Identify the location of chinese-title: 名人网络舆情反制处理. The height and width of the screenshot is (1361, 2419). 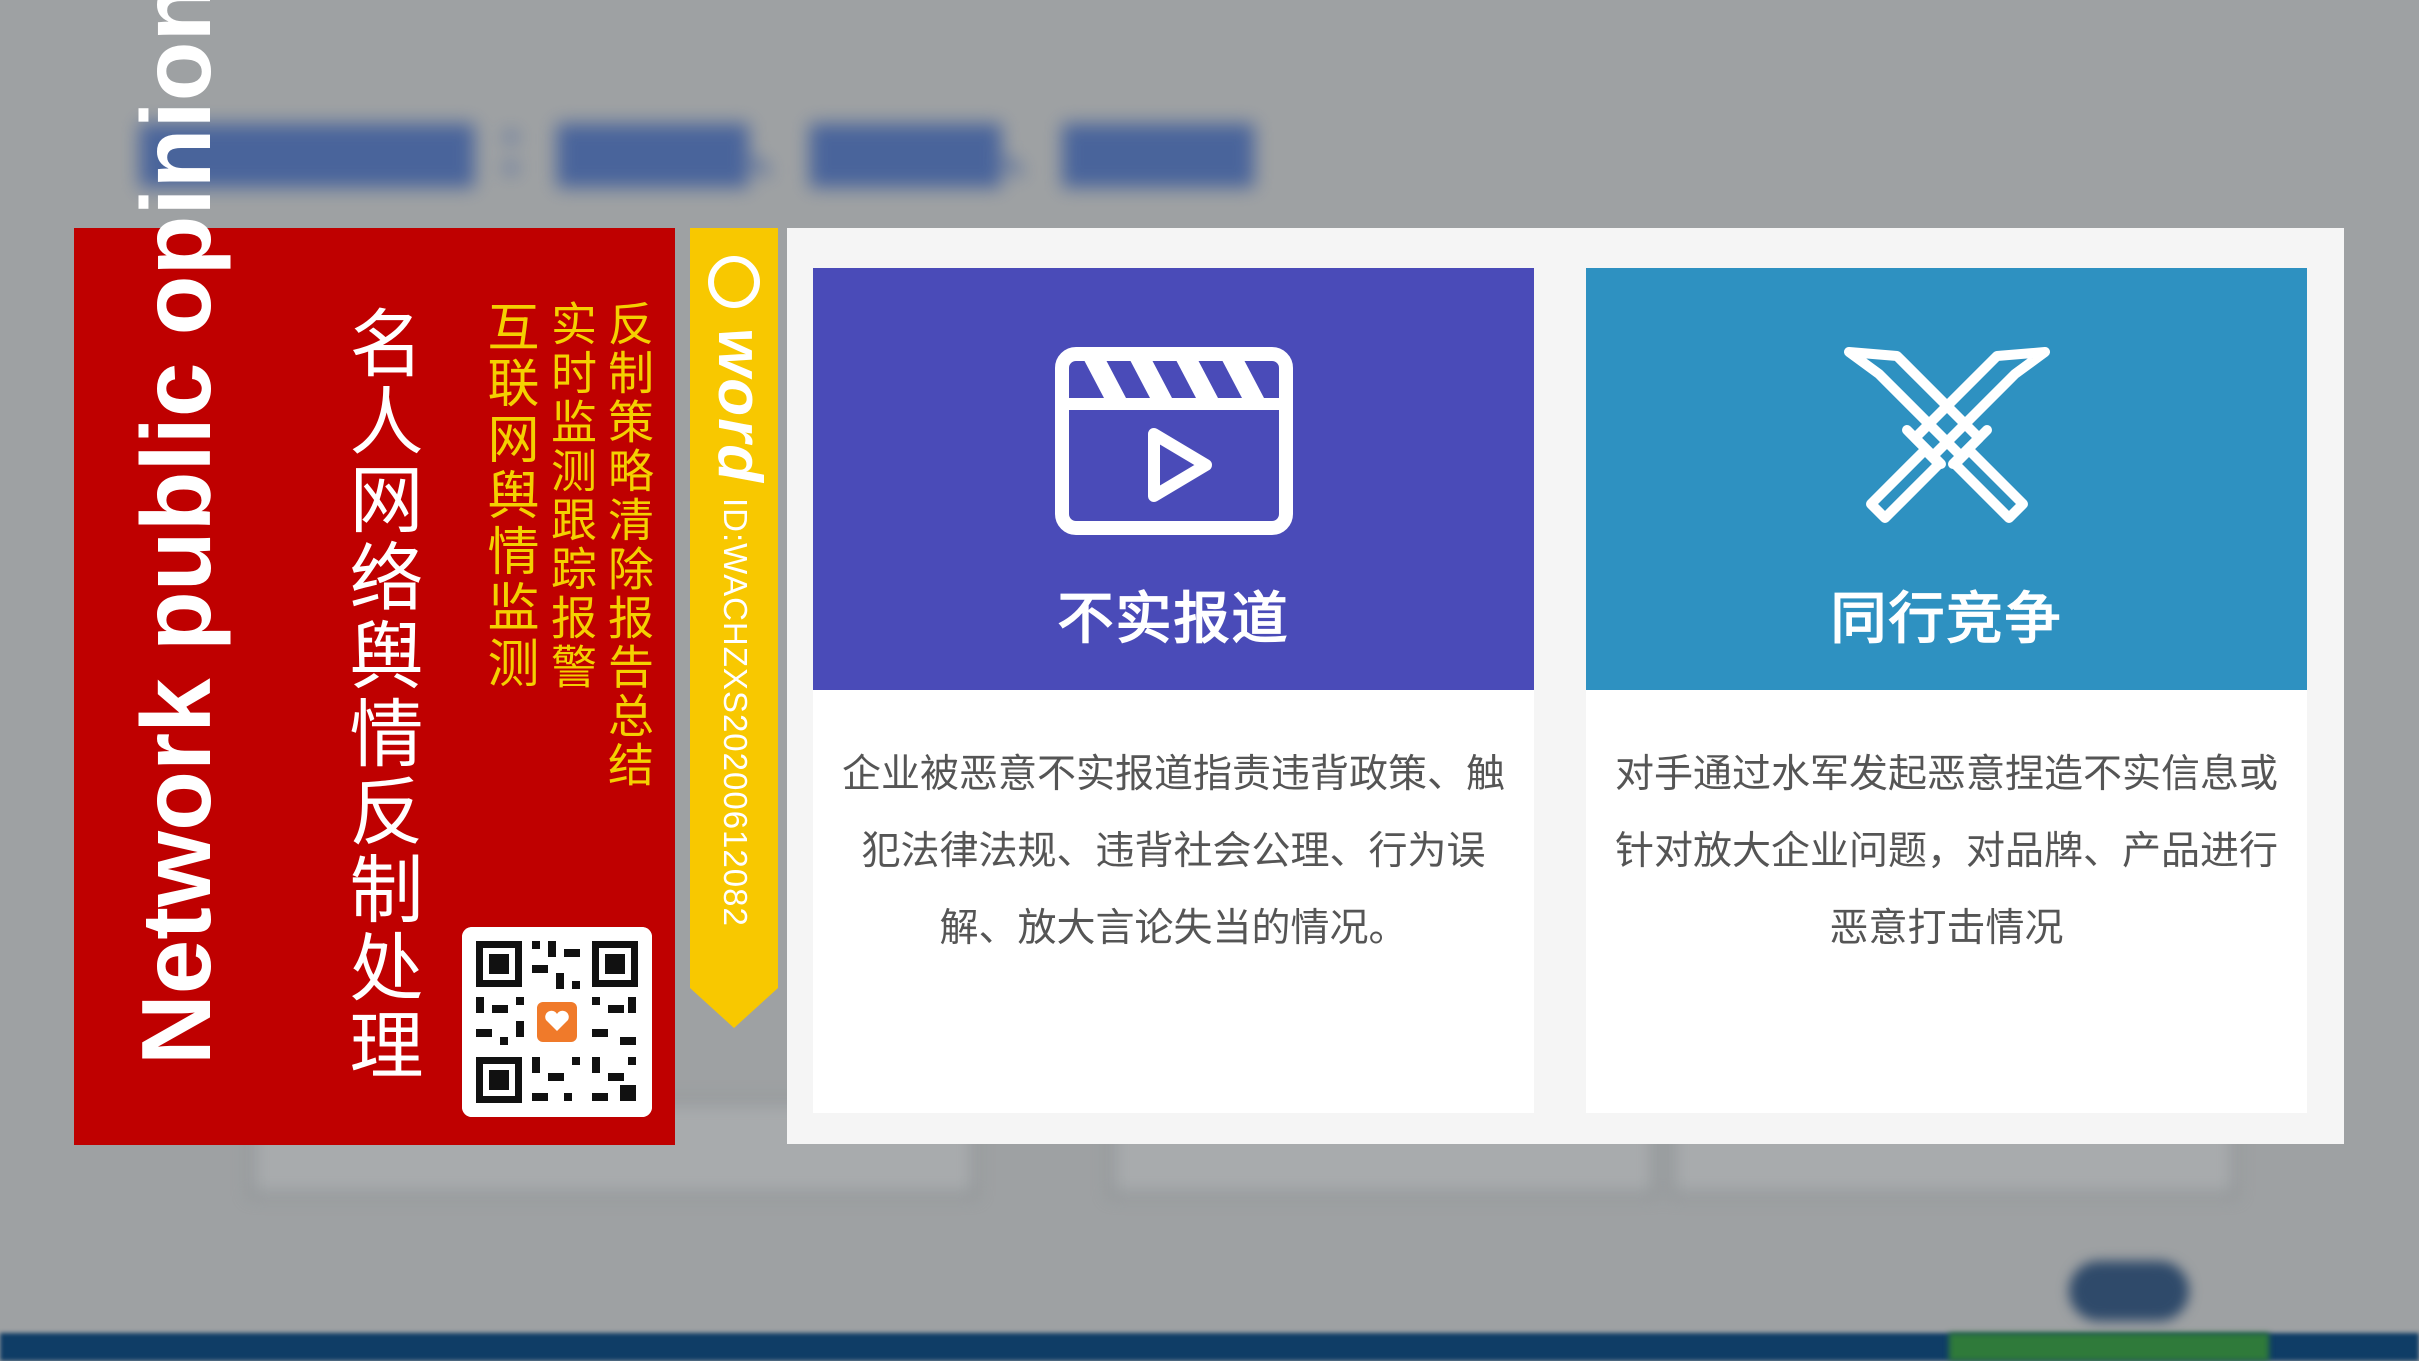
(380, 695).